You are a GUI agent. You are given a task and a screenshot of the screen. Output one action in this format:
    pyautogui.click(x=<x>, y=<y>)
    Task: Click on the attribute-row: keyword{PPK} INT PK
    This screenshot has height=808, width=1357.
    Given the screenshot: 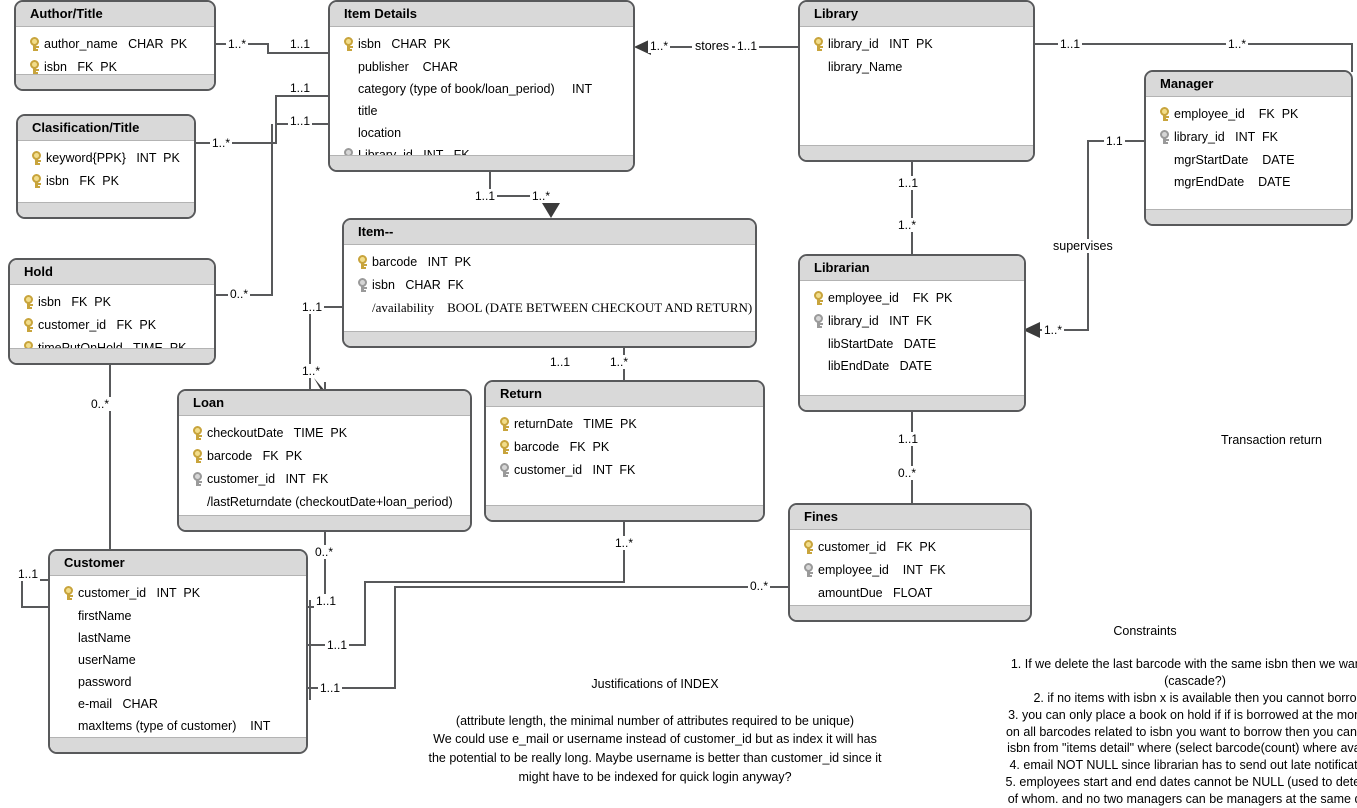 What is the action you would take?
    pyautogui.click(x=106, y=158)
    